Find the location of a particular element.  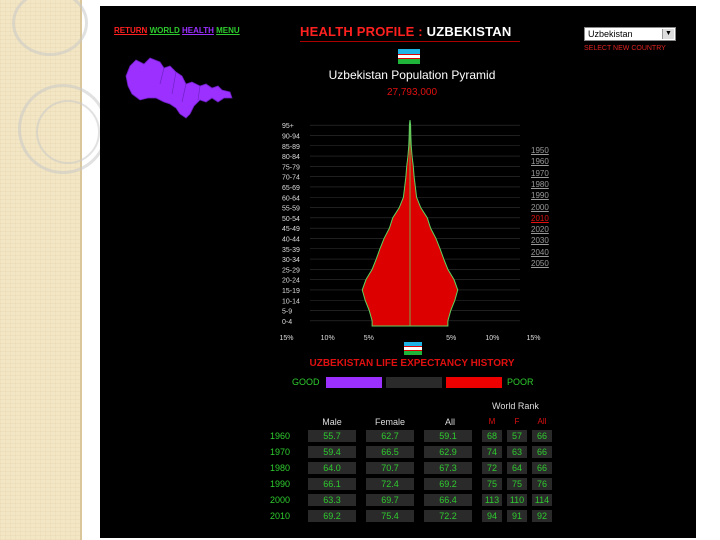

age-group-label: 75-79 is located at coordinates (291, 167).